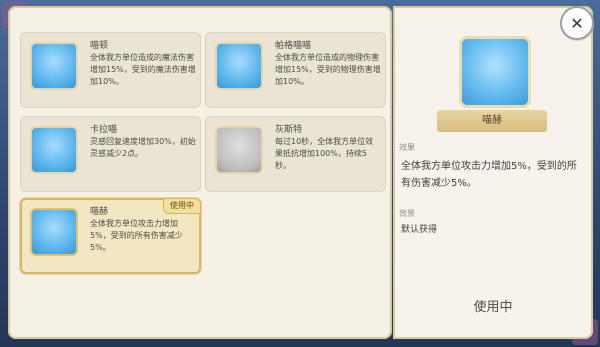  Describe the element at coordinates (136, 235) in the screenshot. I see `card-desc: 全体我方单位攻击力增加5%，受到的所有伤害减少5%。` at that location.